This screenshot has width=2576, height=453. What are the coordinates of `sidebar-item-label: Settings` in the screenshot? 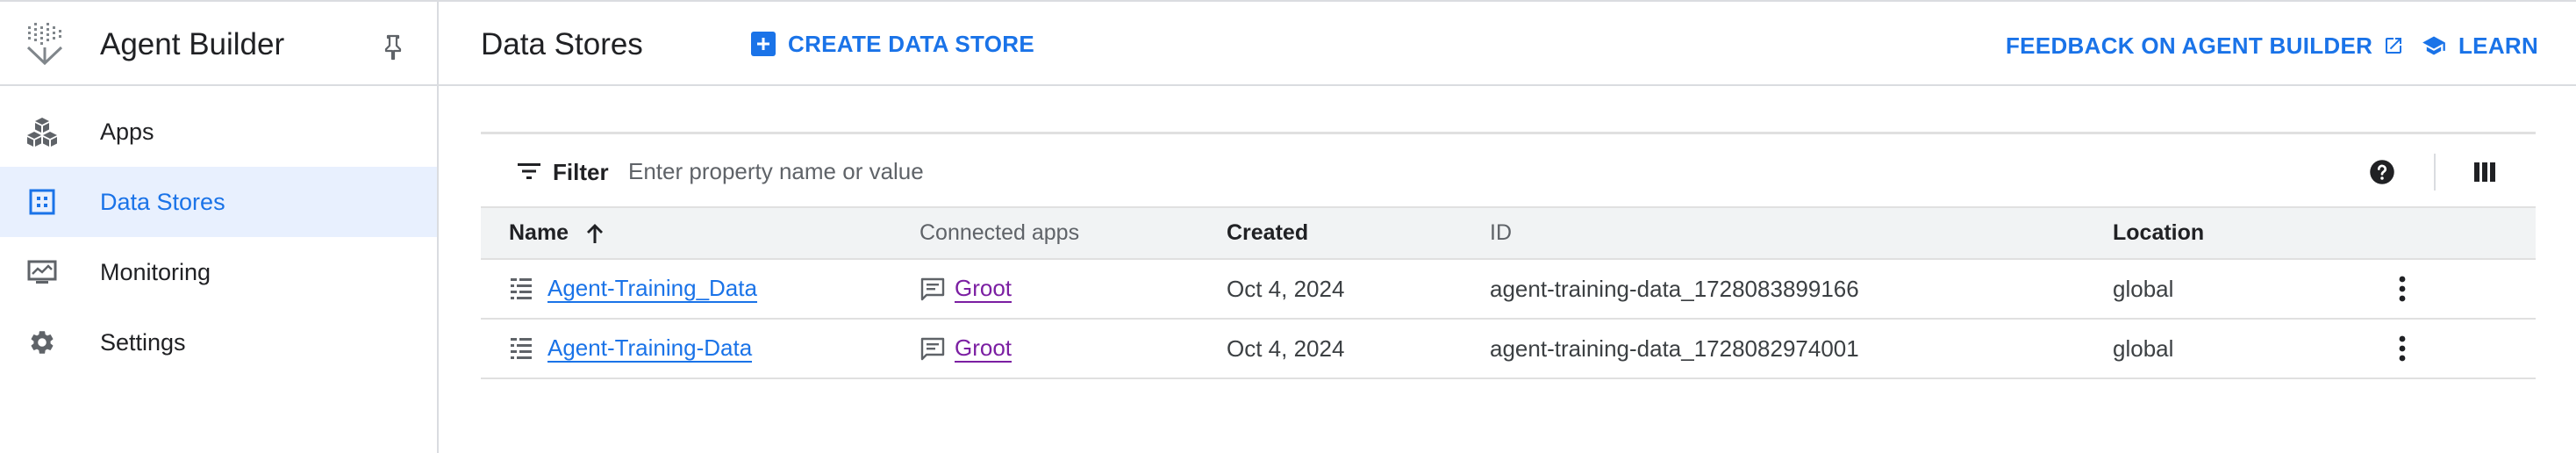 It's located at (143, 342).